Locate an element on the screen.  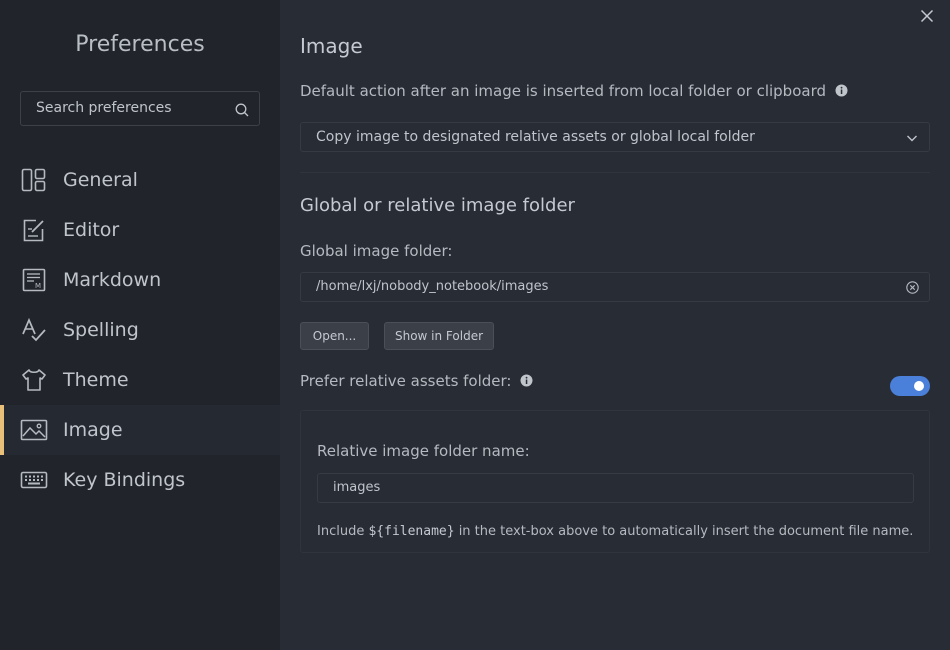
relative-folder-value: images is located at coordinates (356, 487).